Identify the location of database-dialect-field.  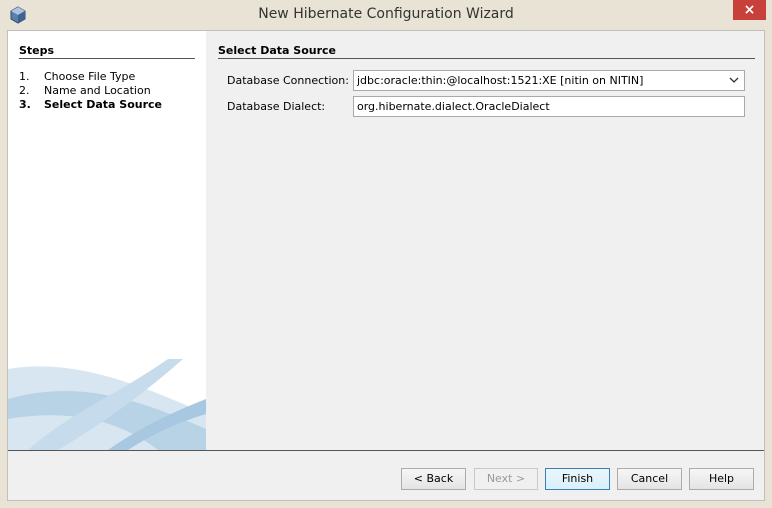
(549, 106).